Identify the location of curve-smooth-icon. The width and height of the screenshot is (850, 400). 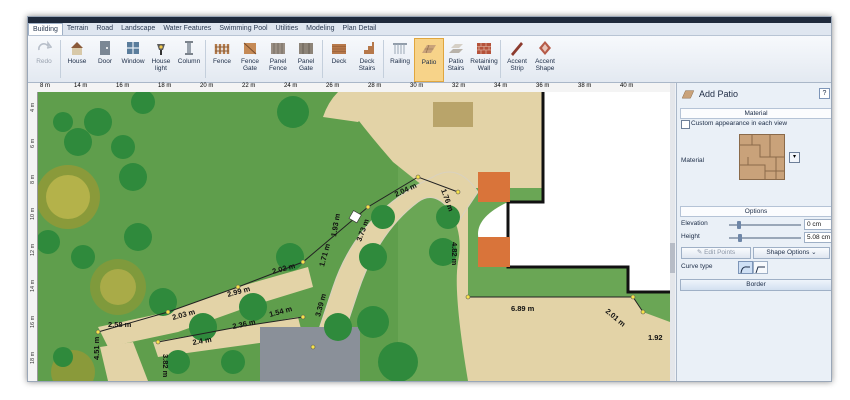
(745, 270).